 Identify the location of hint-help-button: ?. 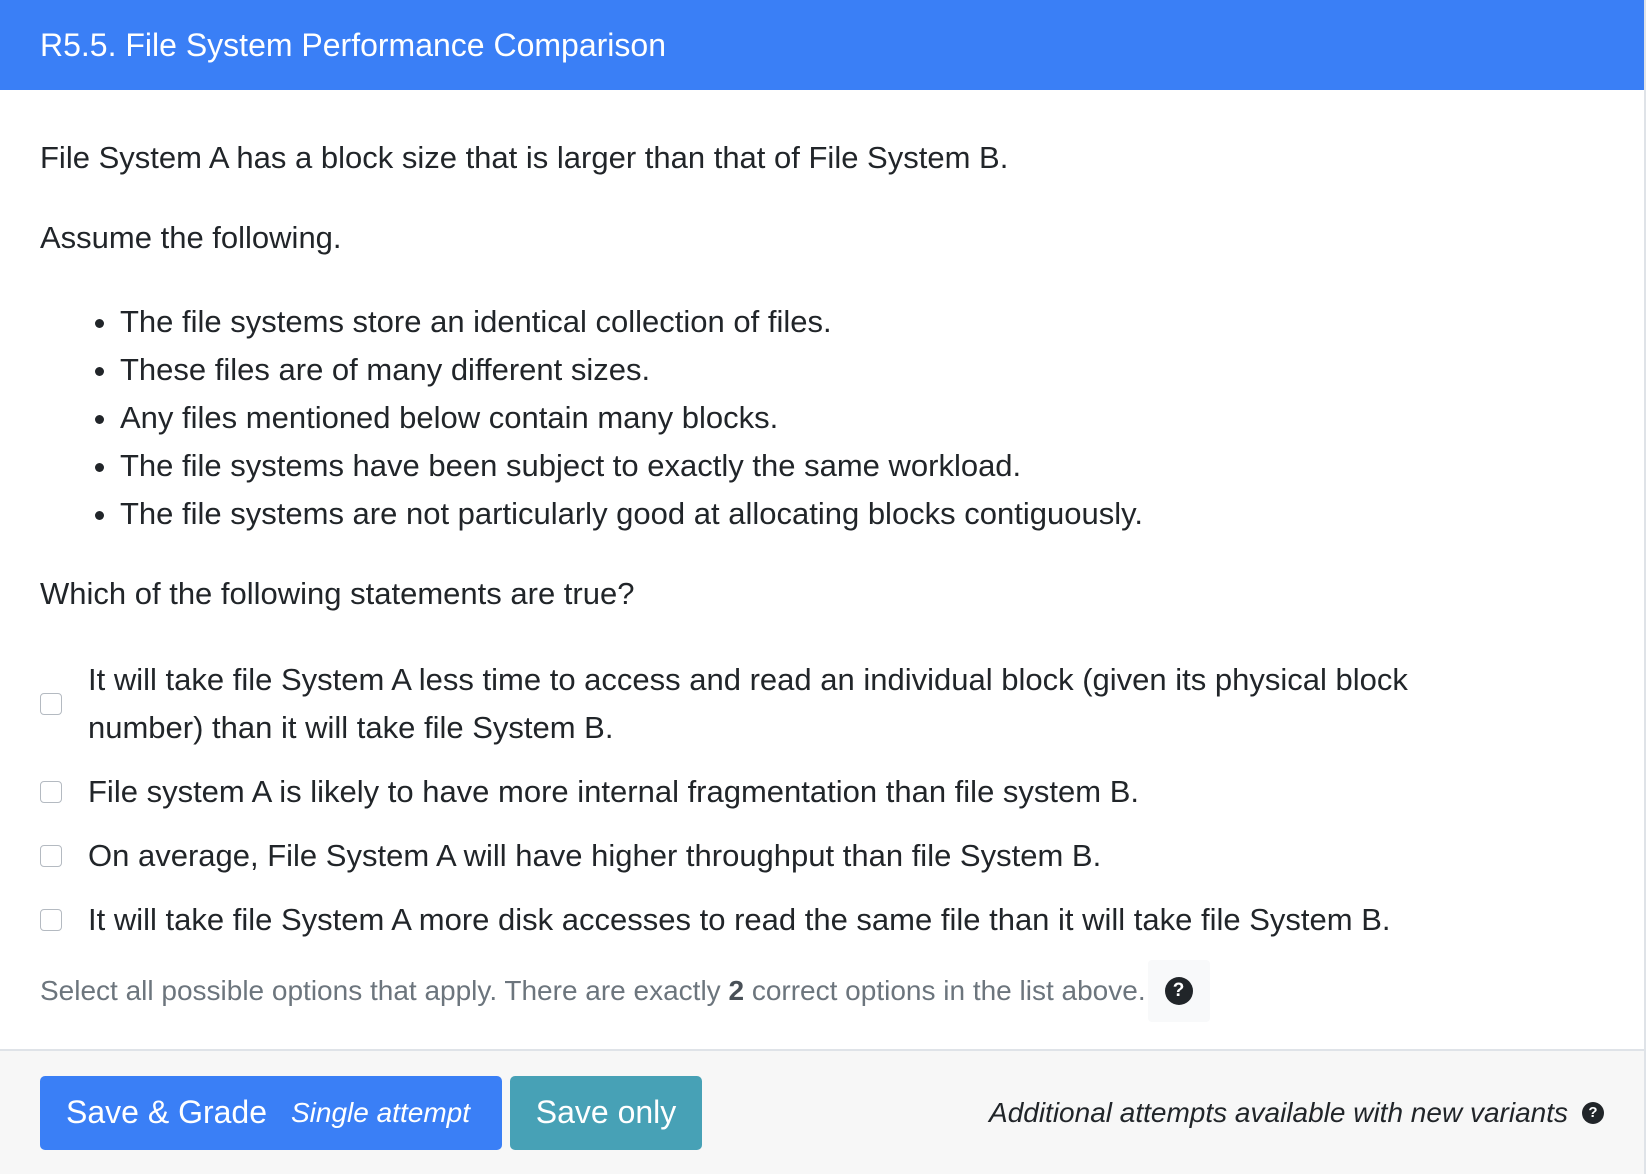
(1178, 991).